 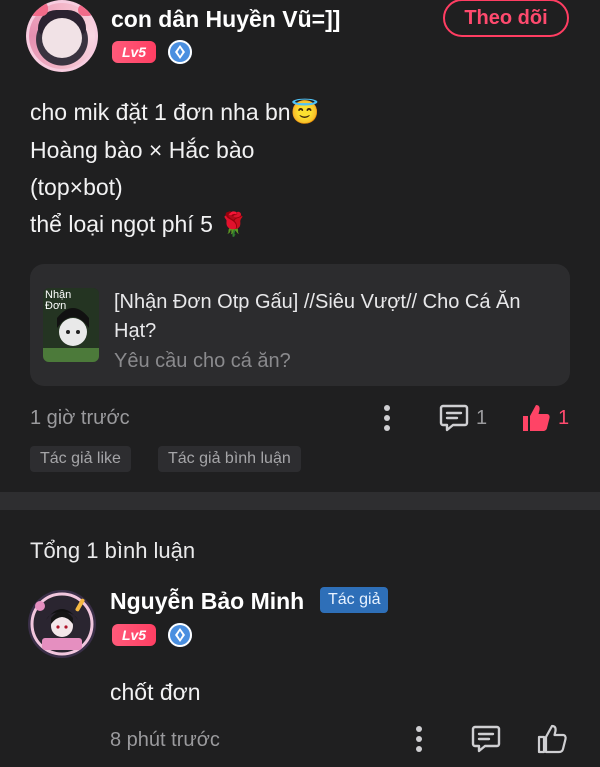 What do you see at coordinates (134, 52) in the screenshot?
I see `level-badge: Lv5` at bounding box center [134, 52].